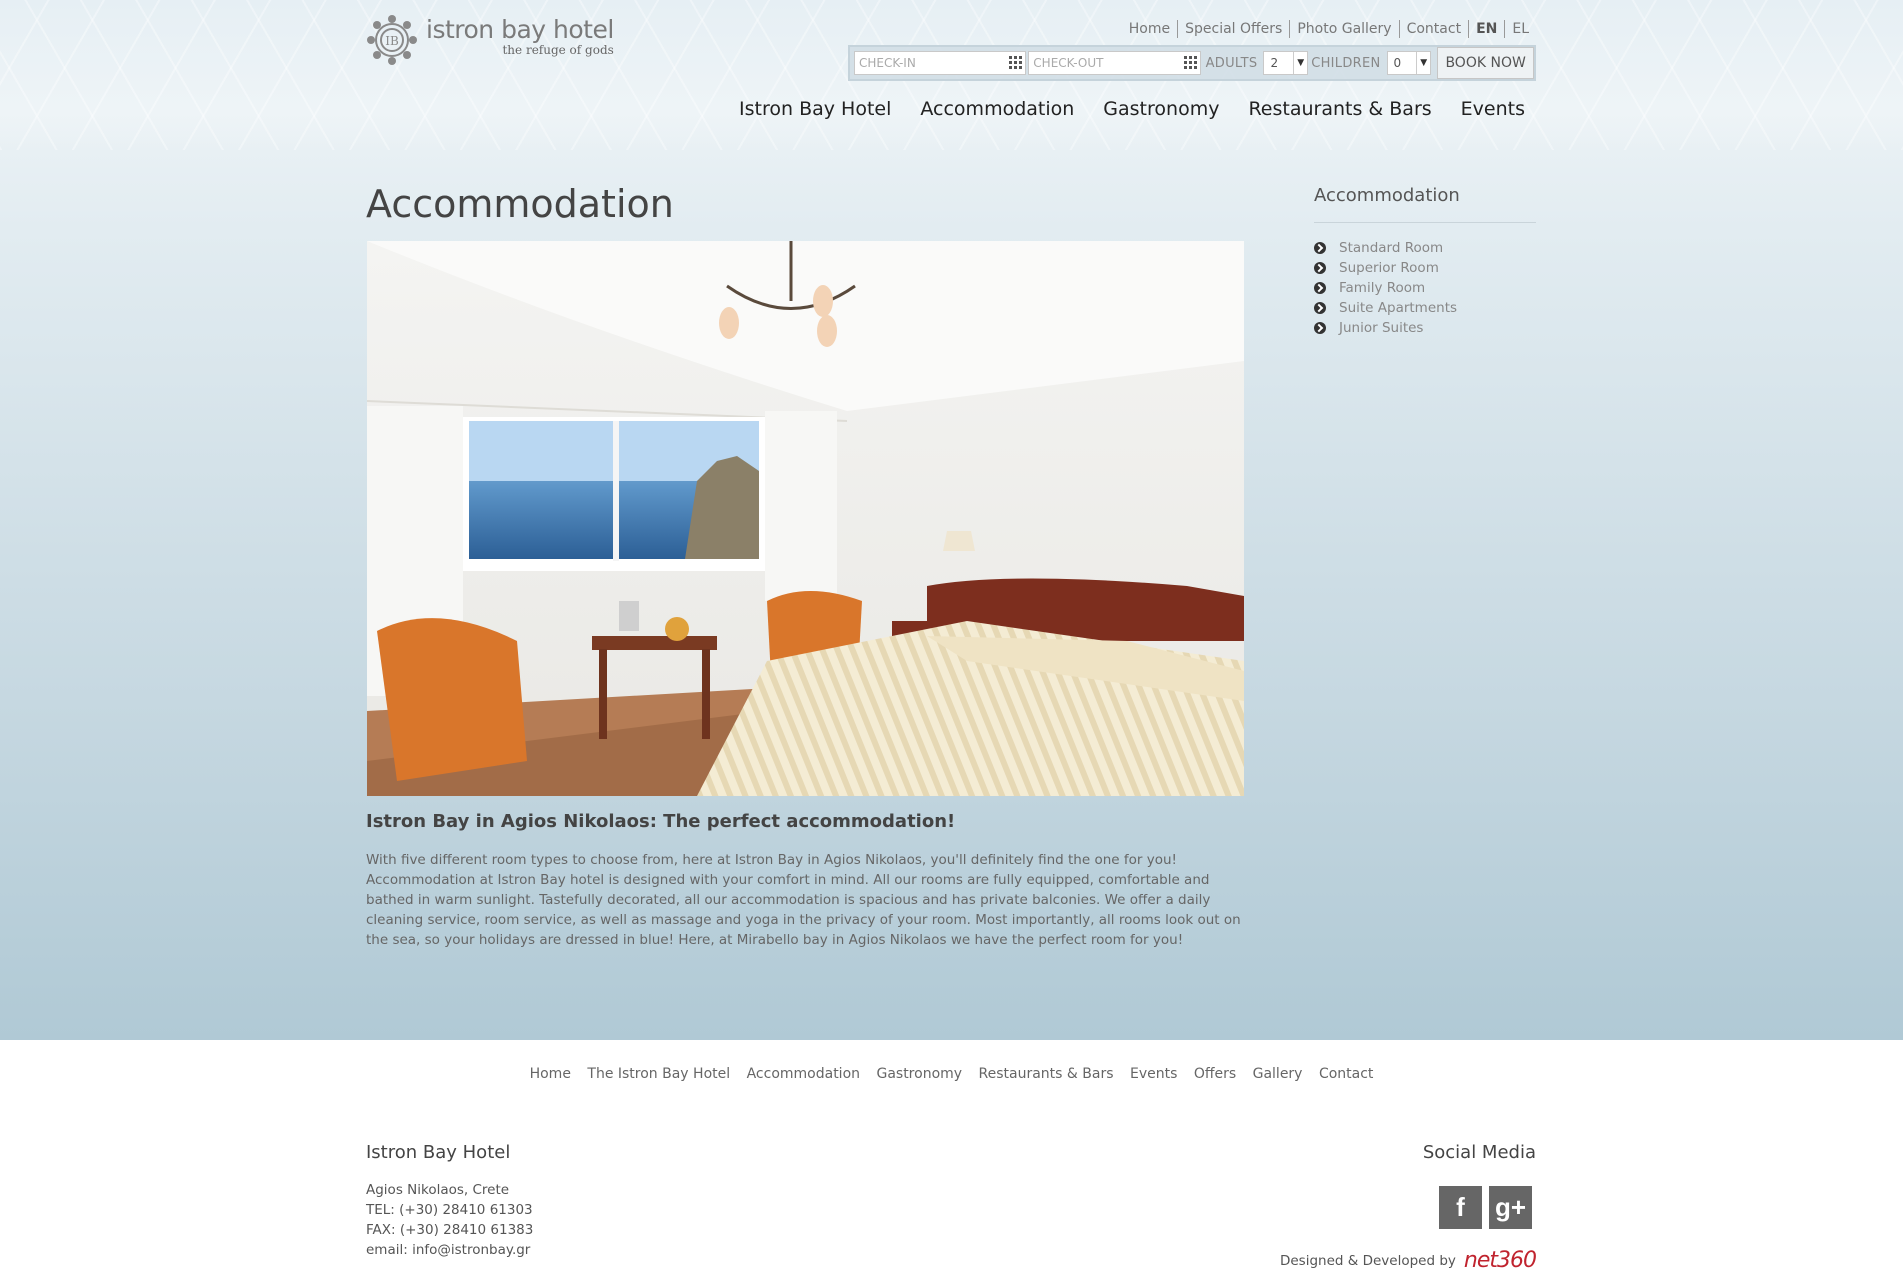 The width and height of the screenshot is (1903, 1275). What do you see at coordinates (1068, 63) in the screenshot?
I see `checkout-placeholder: CHECK-OUT` at bounding box center [1068, 63].